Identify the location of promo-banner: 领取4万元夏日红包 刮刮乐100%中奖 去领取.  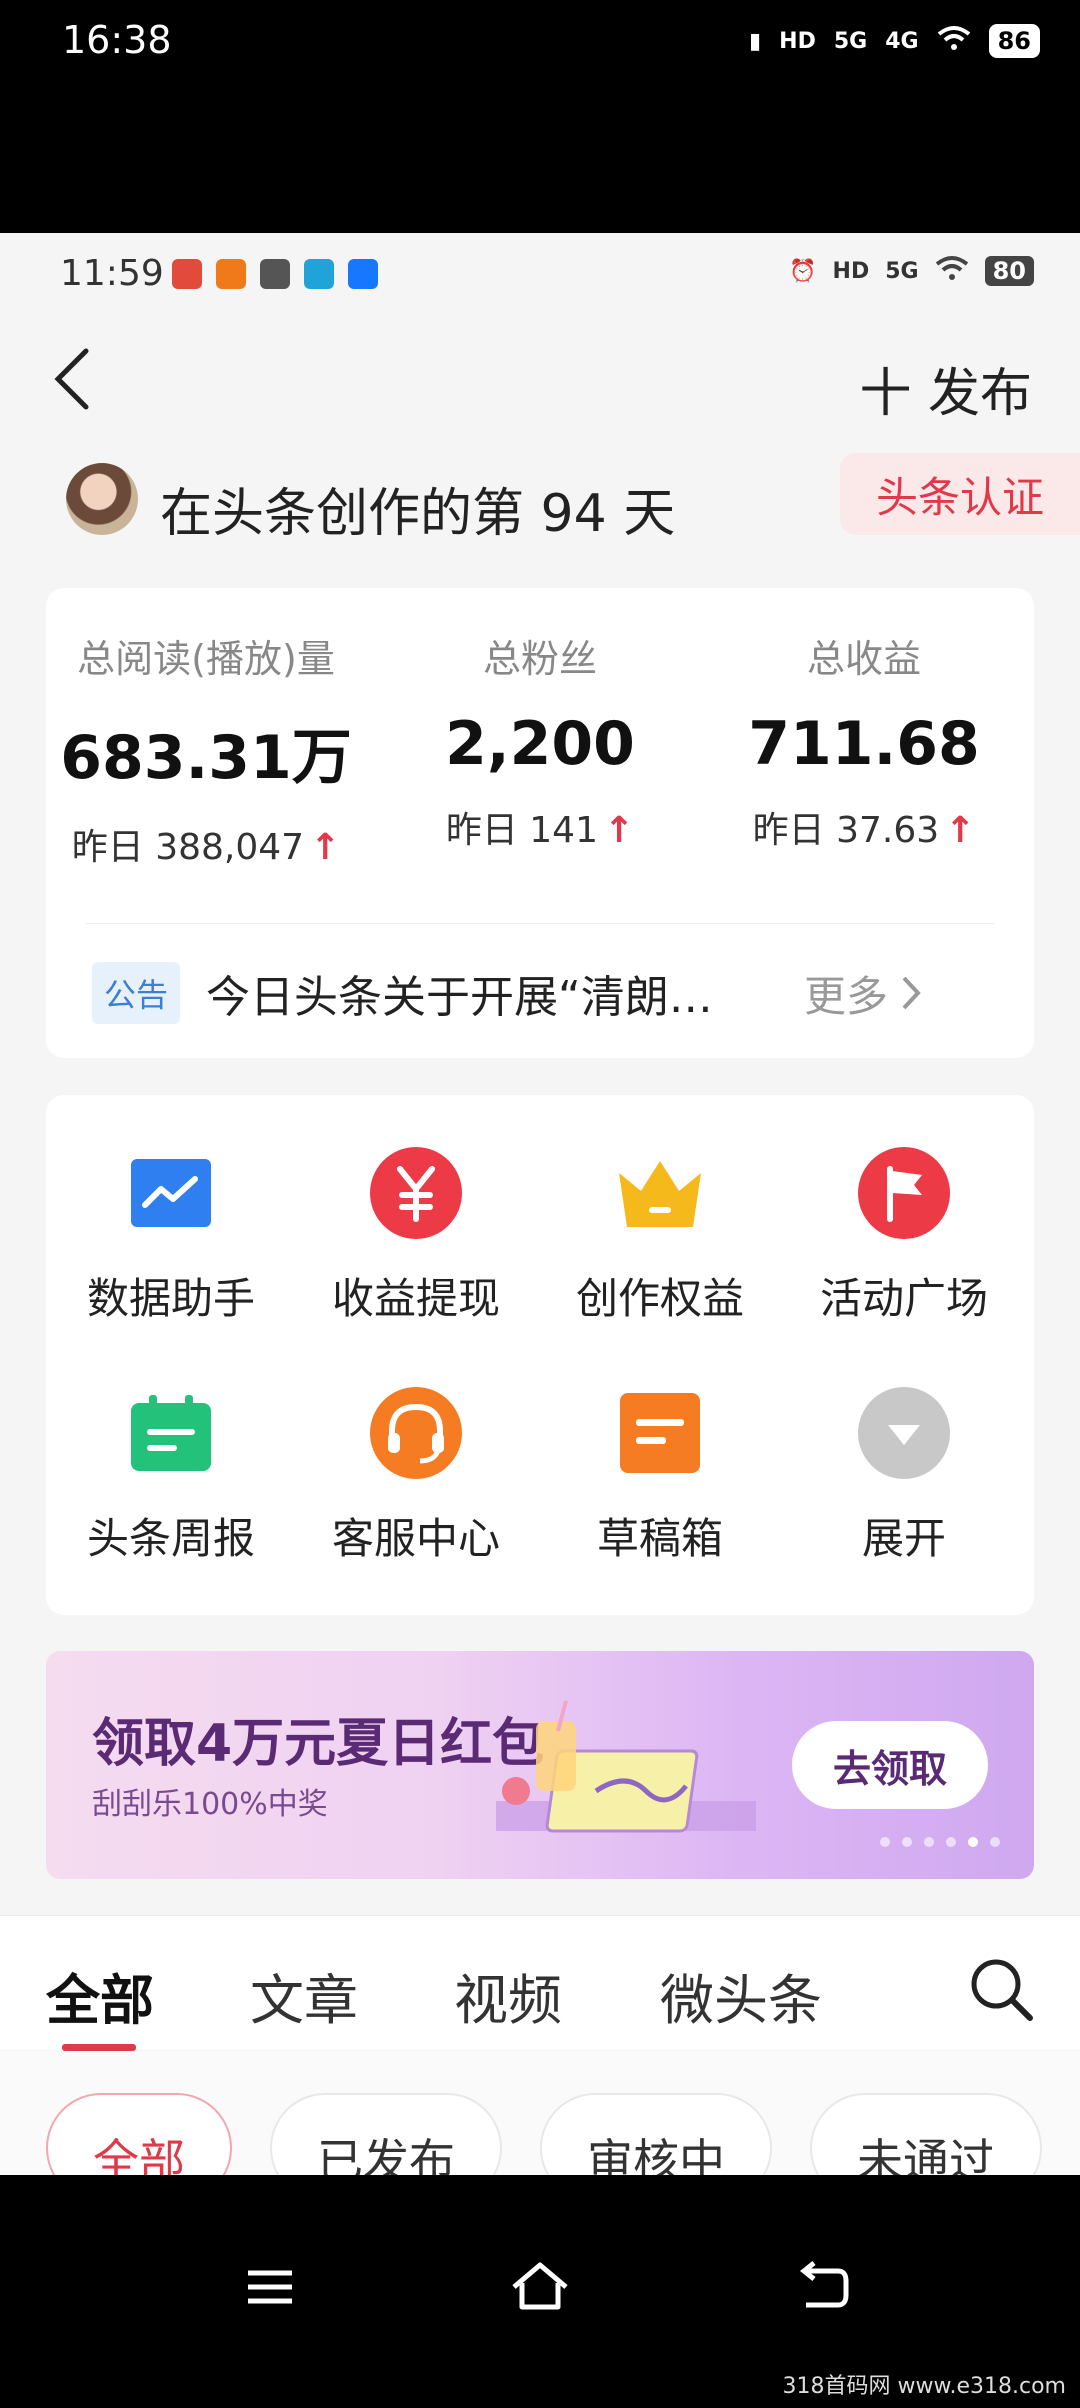
(540, 1765).